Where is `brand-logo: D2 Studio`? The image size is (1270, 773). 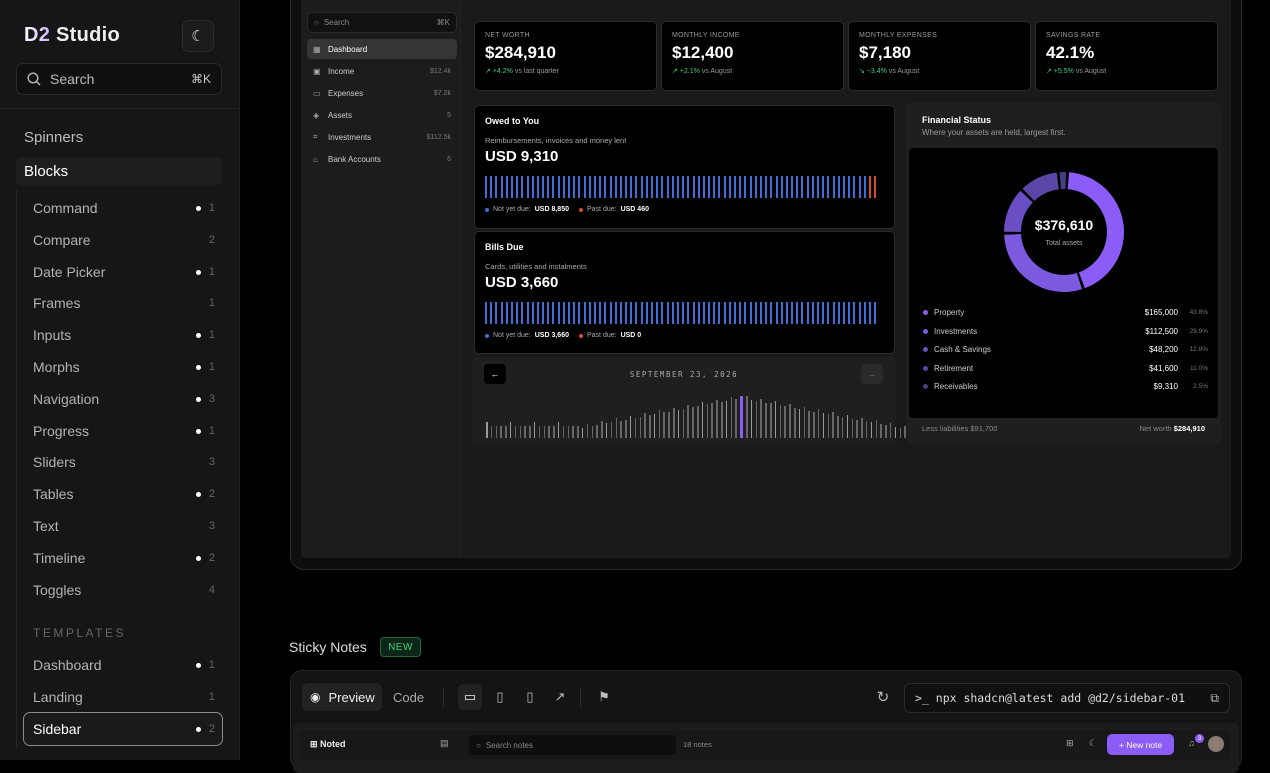 brand-logo: D2 Studio is located at coordinates (72, 35).